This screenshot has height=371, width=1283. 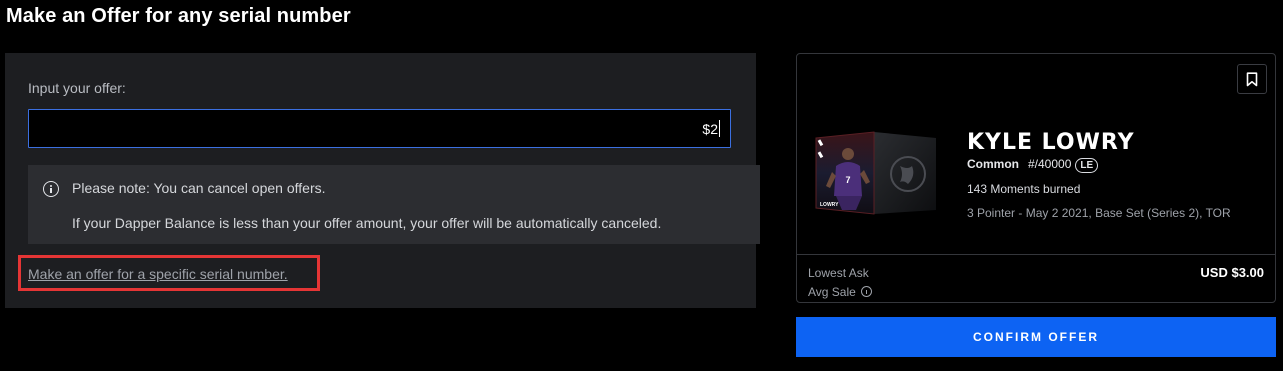 I want to click on moments-burned: 143 Moments burned, so click(x=1024, y=189).